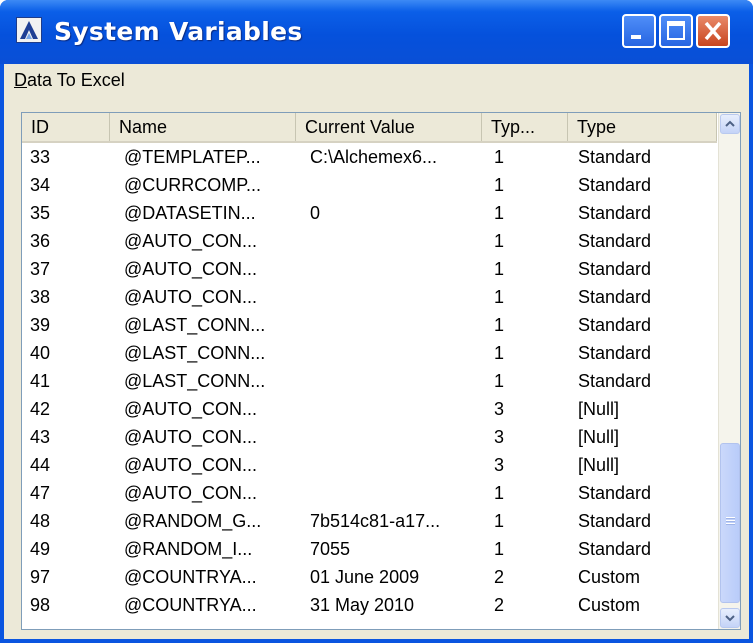  I want to click on cell-type-id: 2, so click(499, 605).